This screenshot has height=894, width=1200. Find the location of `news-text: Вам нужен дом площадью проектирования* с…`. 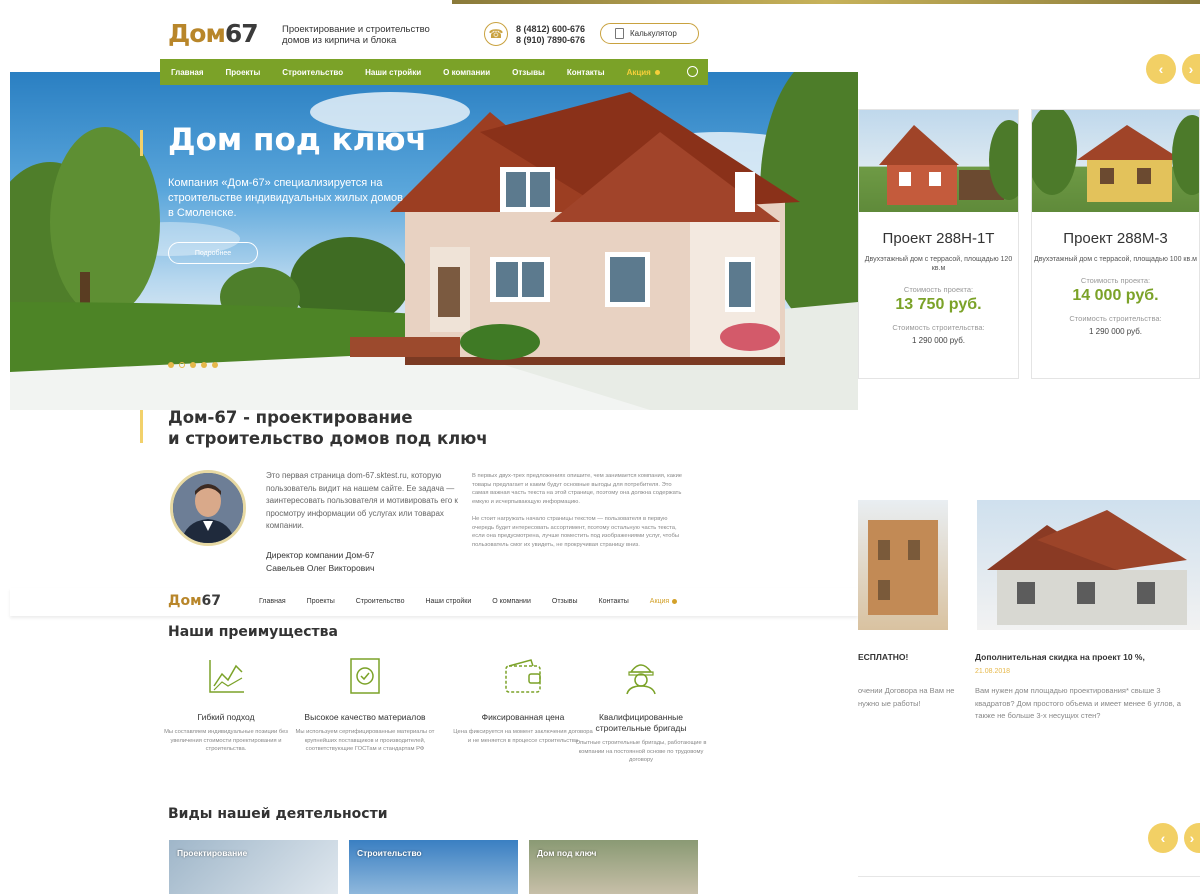

news-text: Вам нужен дом площадью проектирования* с… is located at coordinates (1078, 703).